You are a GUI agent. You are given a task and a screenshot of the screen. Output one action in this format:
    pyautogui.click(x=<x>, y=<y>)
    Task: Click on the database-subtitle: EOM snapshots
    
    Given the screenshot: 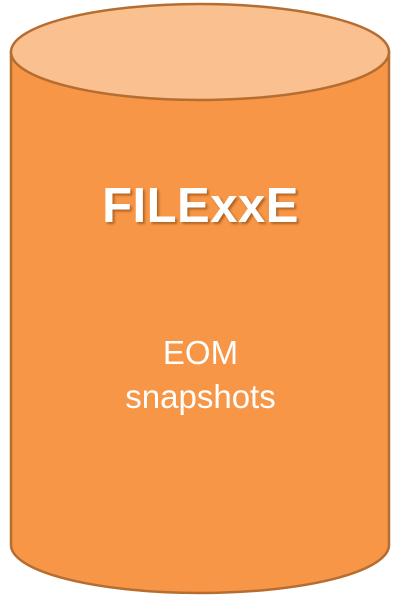 What is the action you would take?
    pyautogui.click(x=200, y=375)
    